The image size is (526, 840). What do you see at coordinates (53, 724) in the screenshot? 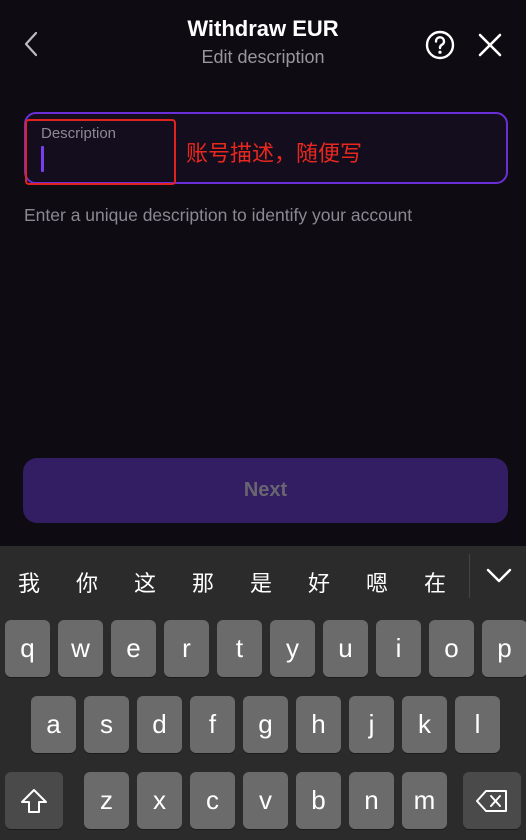
I see `key-a: a` at bounding box center [53, 724].